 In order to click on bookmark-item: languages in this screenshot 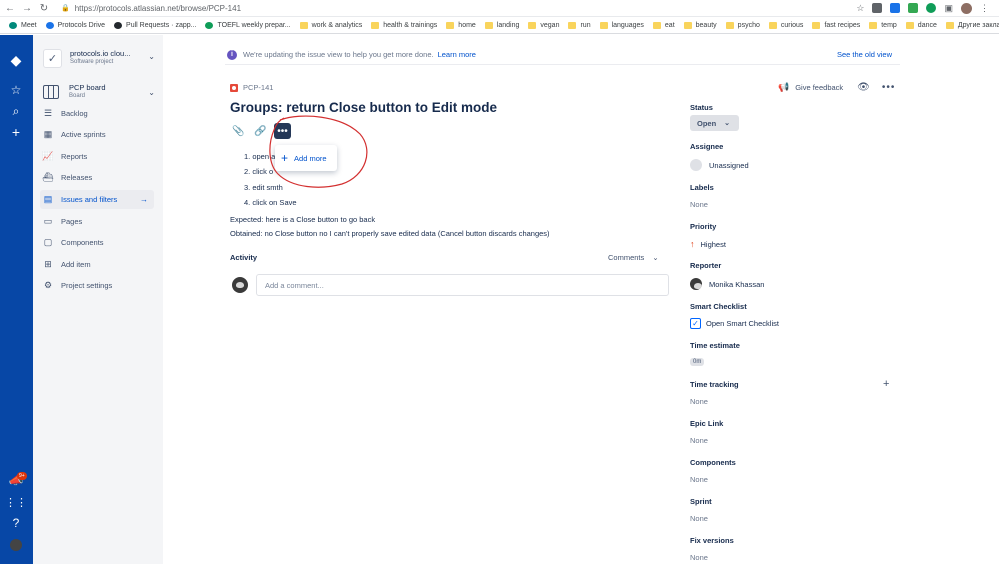, I will do `click(621, 25)`.